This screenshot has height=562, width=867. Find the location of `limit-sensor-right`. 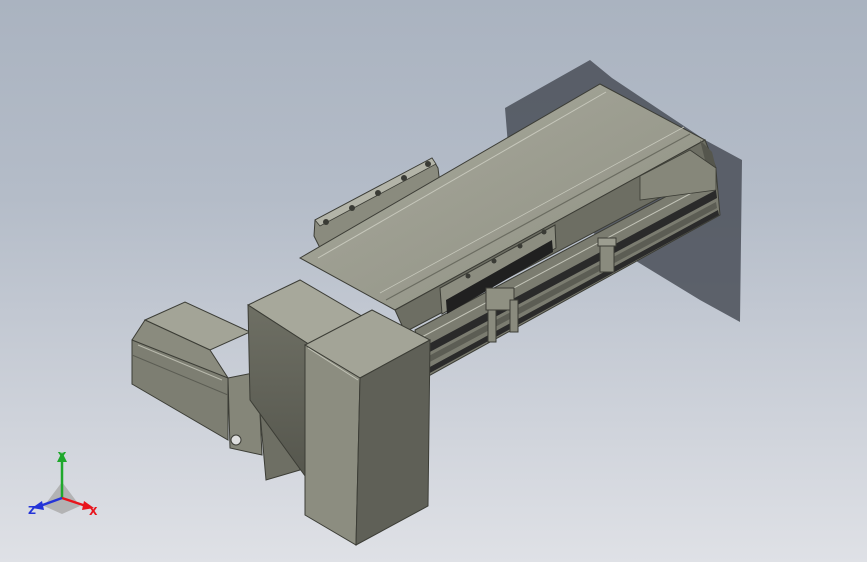

limit-sensor-right is located at coordinates (607, 255).